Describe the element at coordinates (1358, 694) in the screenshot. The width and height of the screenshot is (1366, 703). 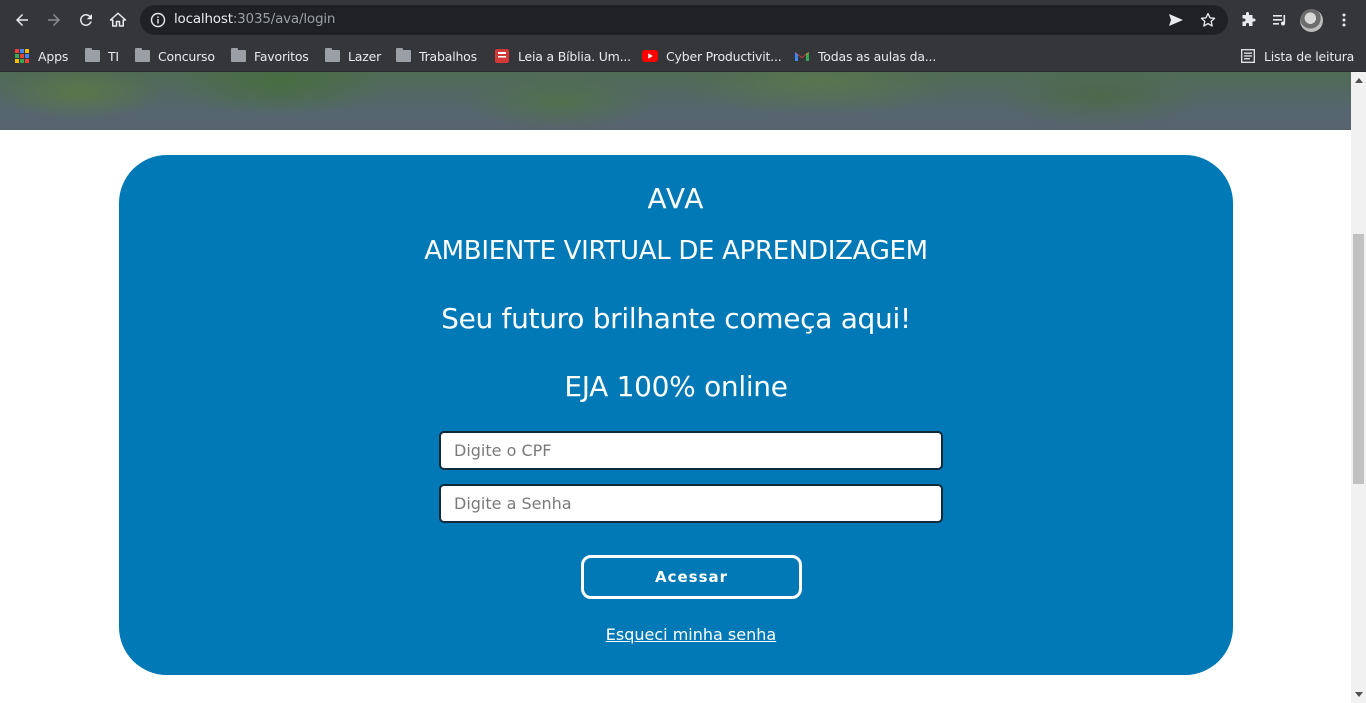
I see `scroll-down-arrow-icon` at that location.